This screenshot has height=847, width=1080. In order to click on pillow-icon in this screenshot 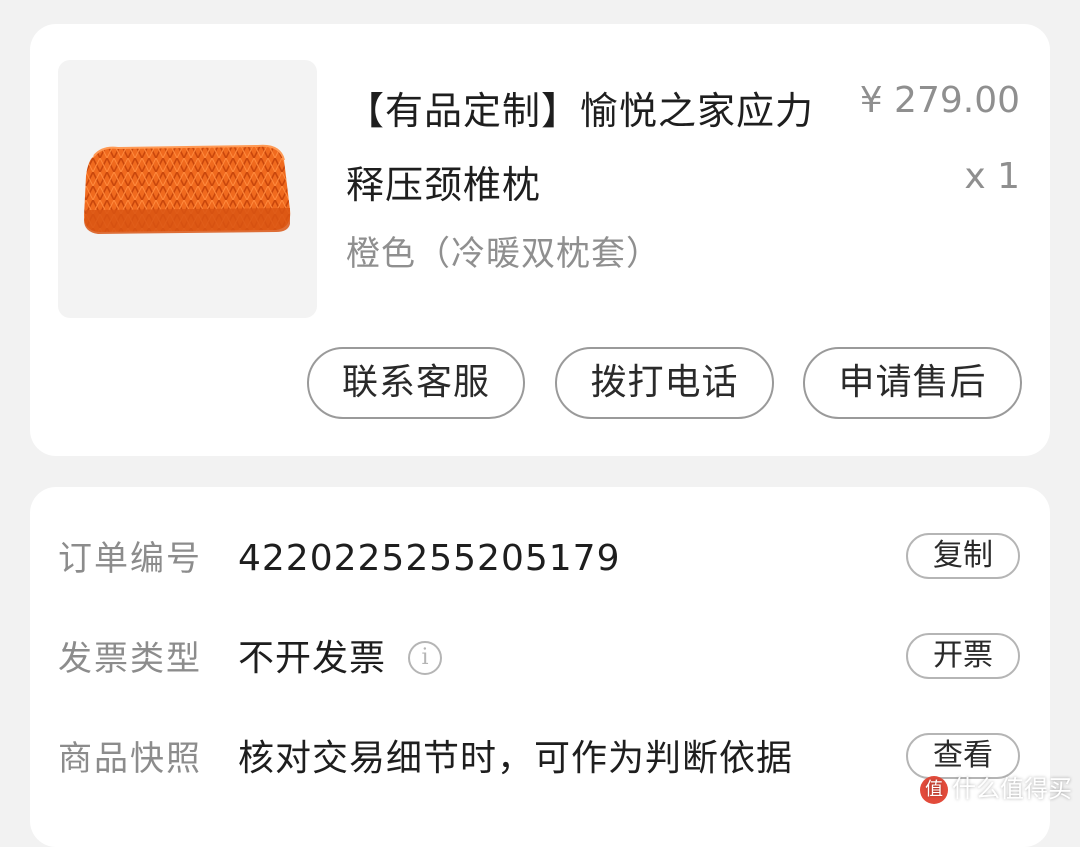, I will do `click(187, 189)`.